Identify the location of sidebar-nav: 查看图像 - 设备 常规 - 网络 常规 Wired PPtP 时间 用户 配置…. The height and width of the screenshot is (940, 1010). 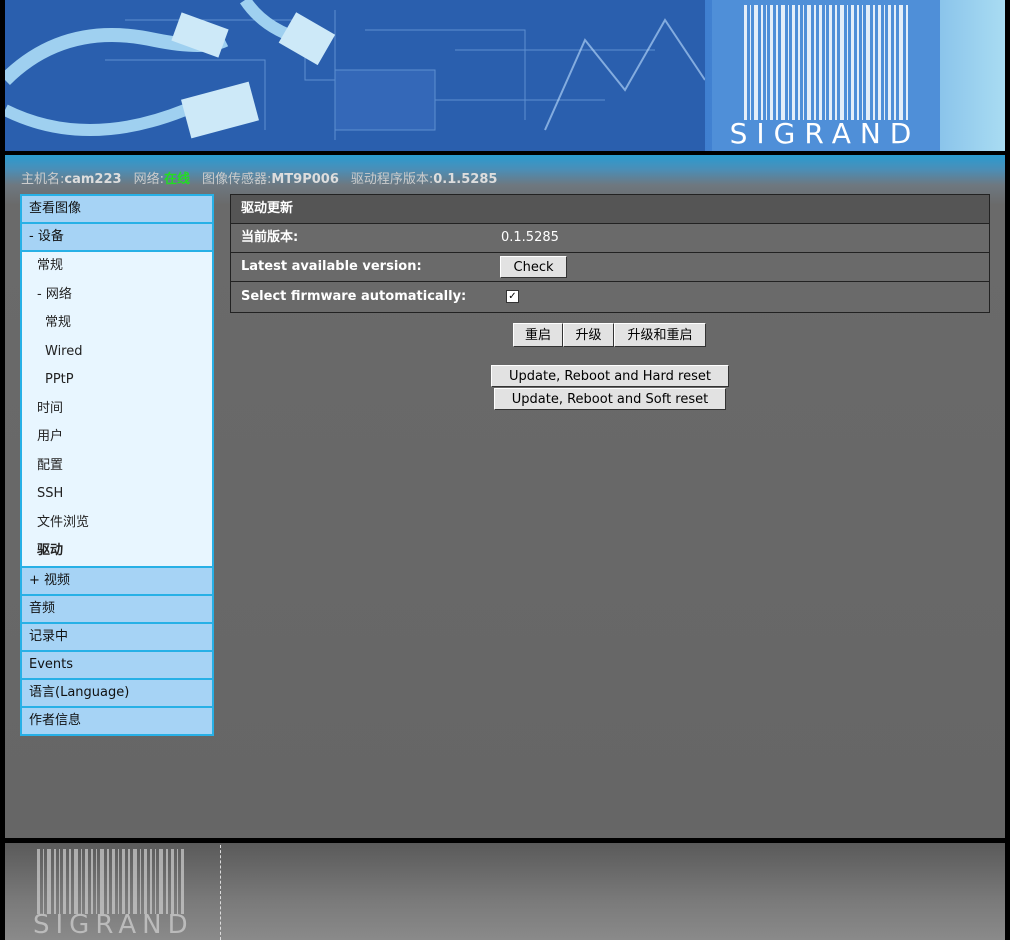
(117, 465).